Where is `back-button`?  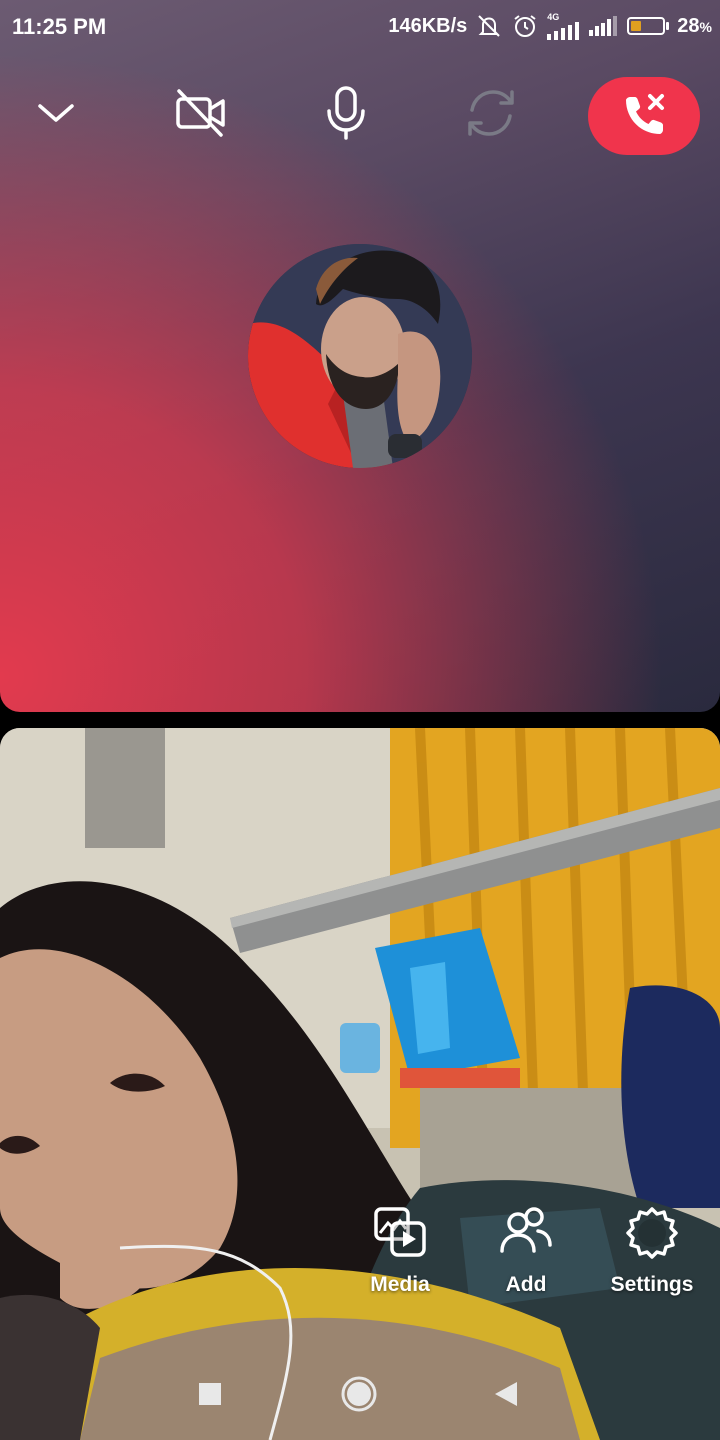
back-button is located at coordinates (506, 1394).